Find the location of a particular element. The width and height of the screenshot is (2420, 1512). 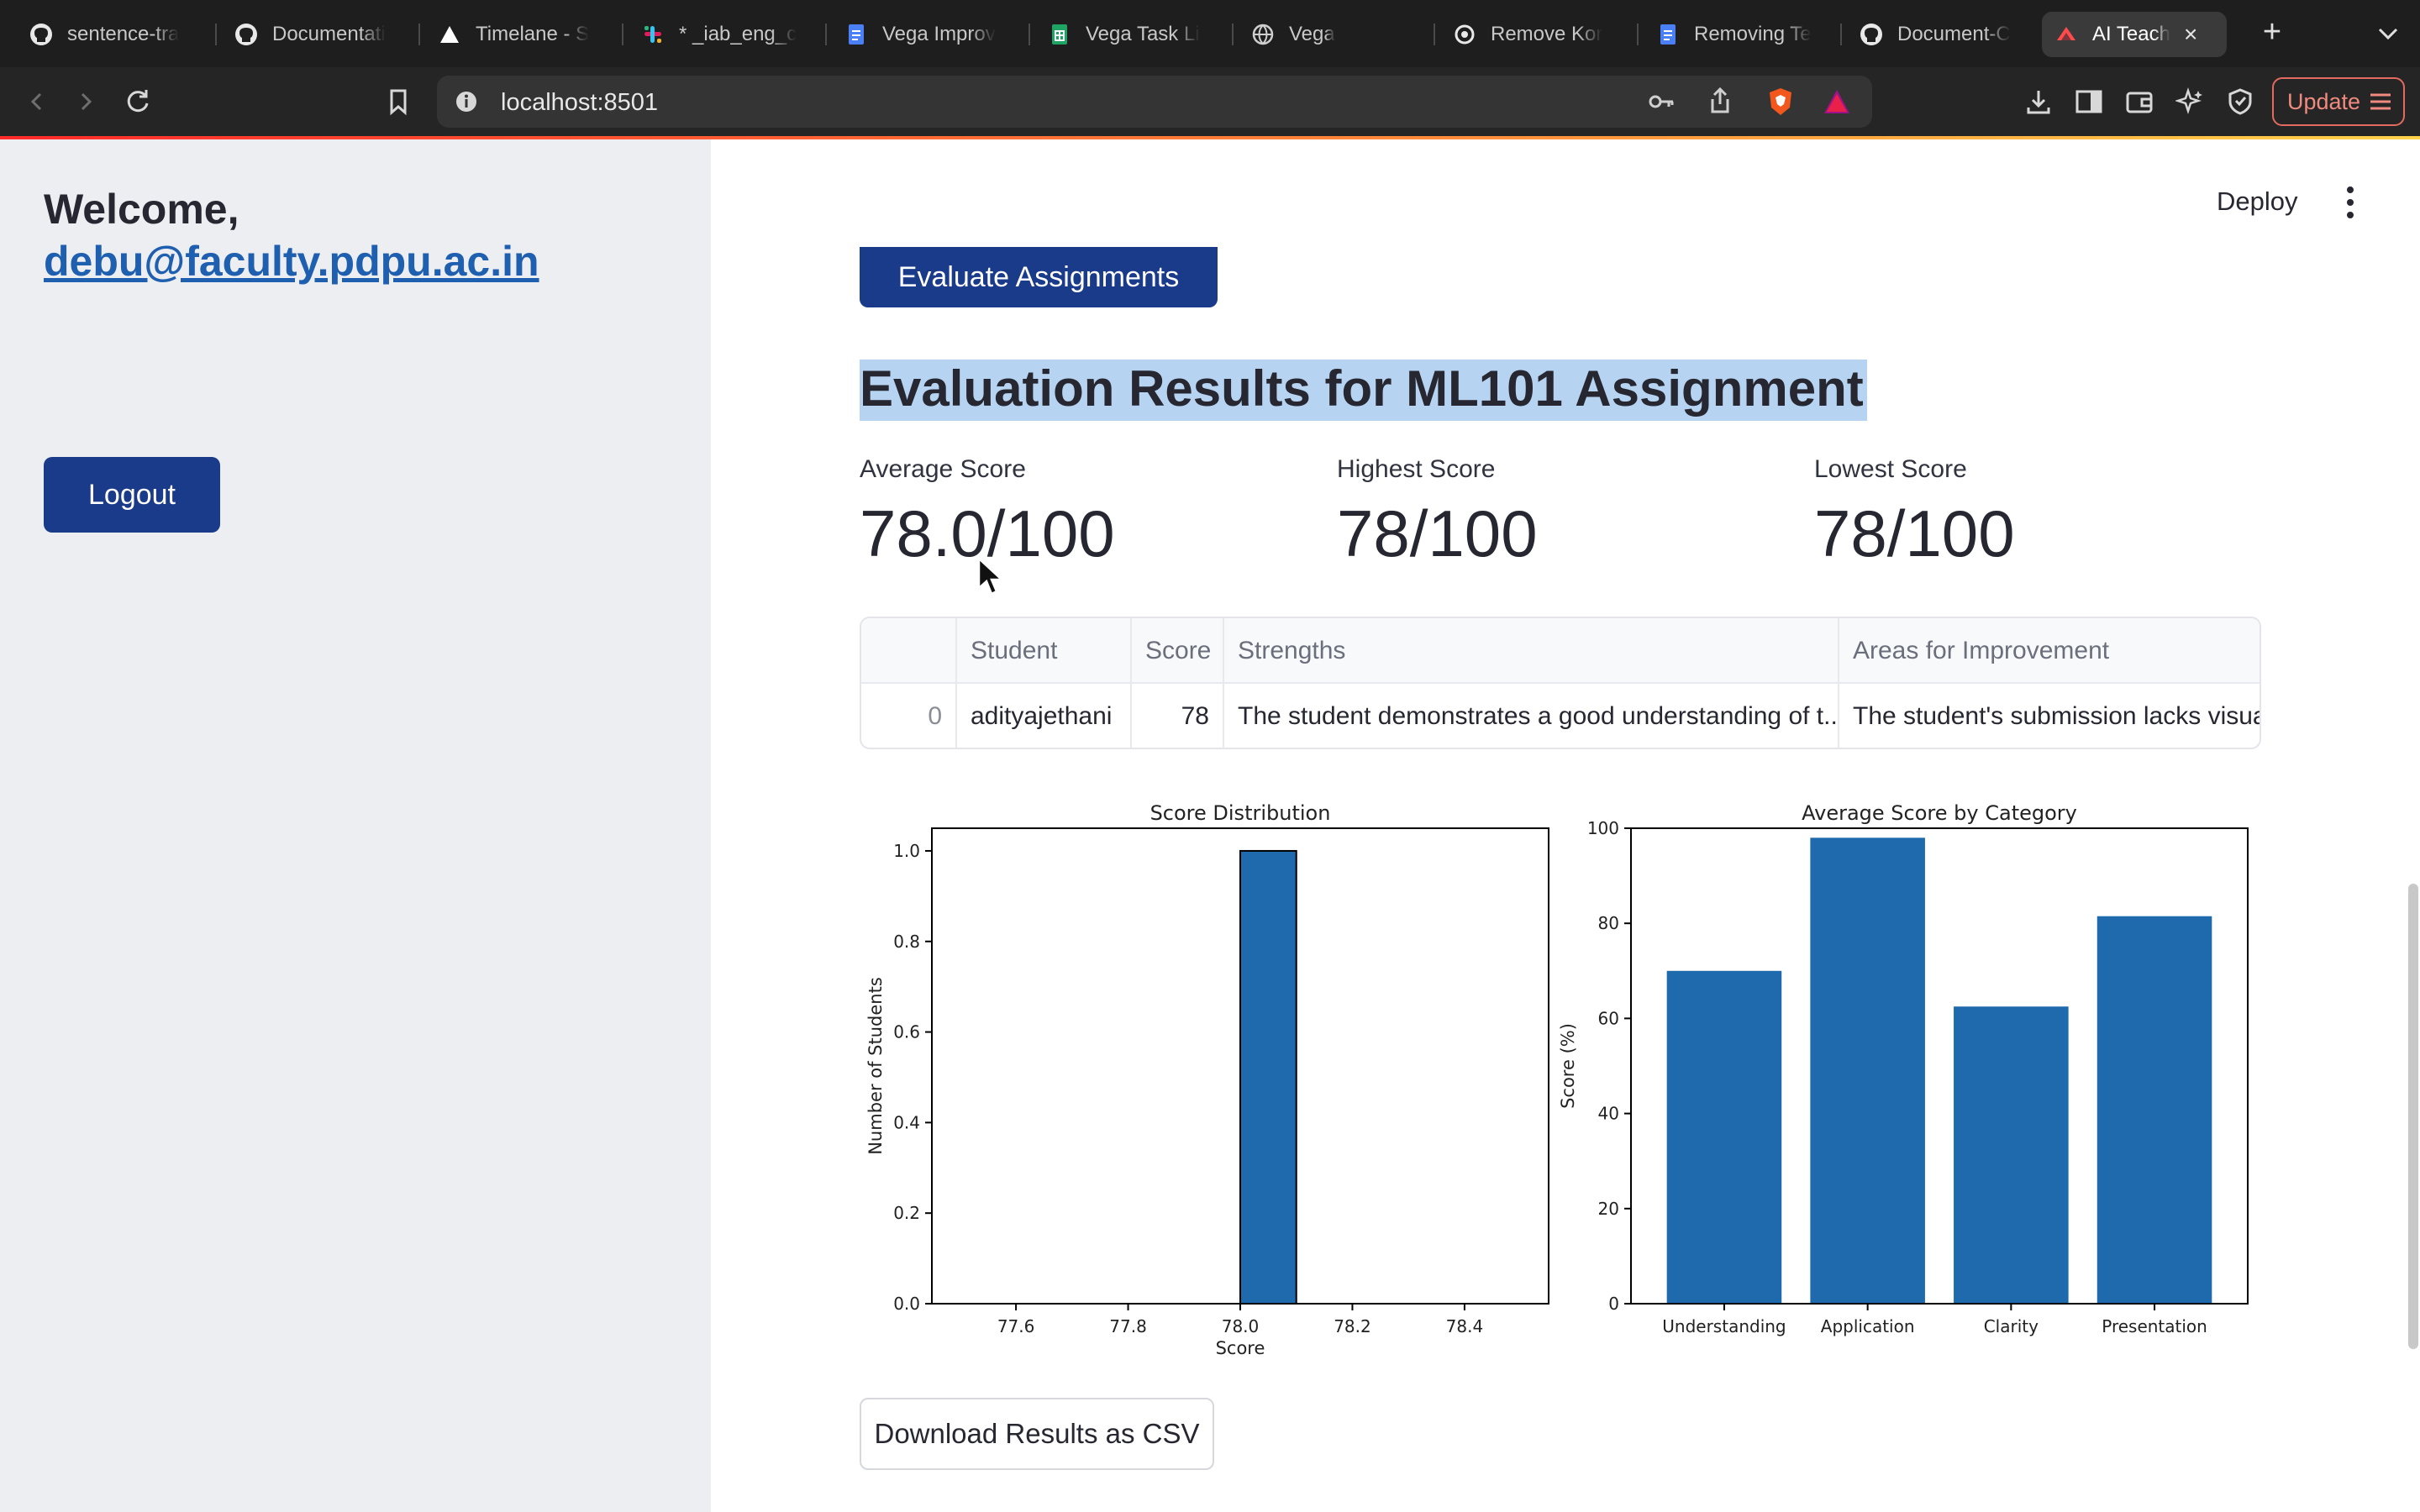

browser-tab: Remove Kor is located at coordinates (1537, 34).